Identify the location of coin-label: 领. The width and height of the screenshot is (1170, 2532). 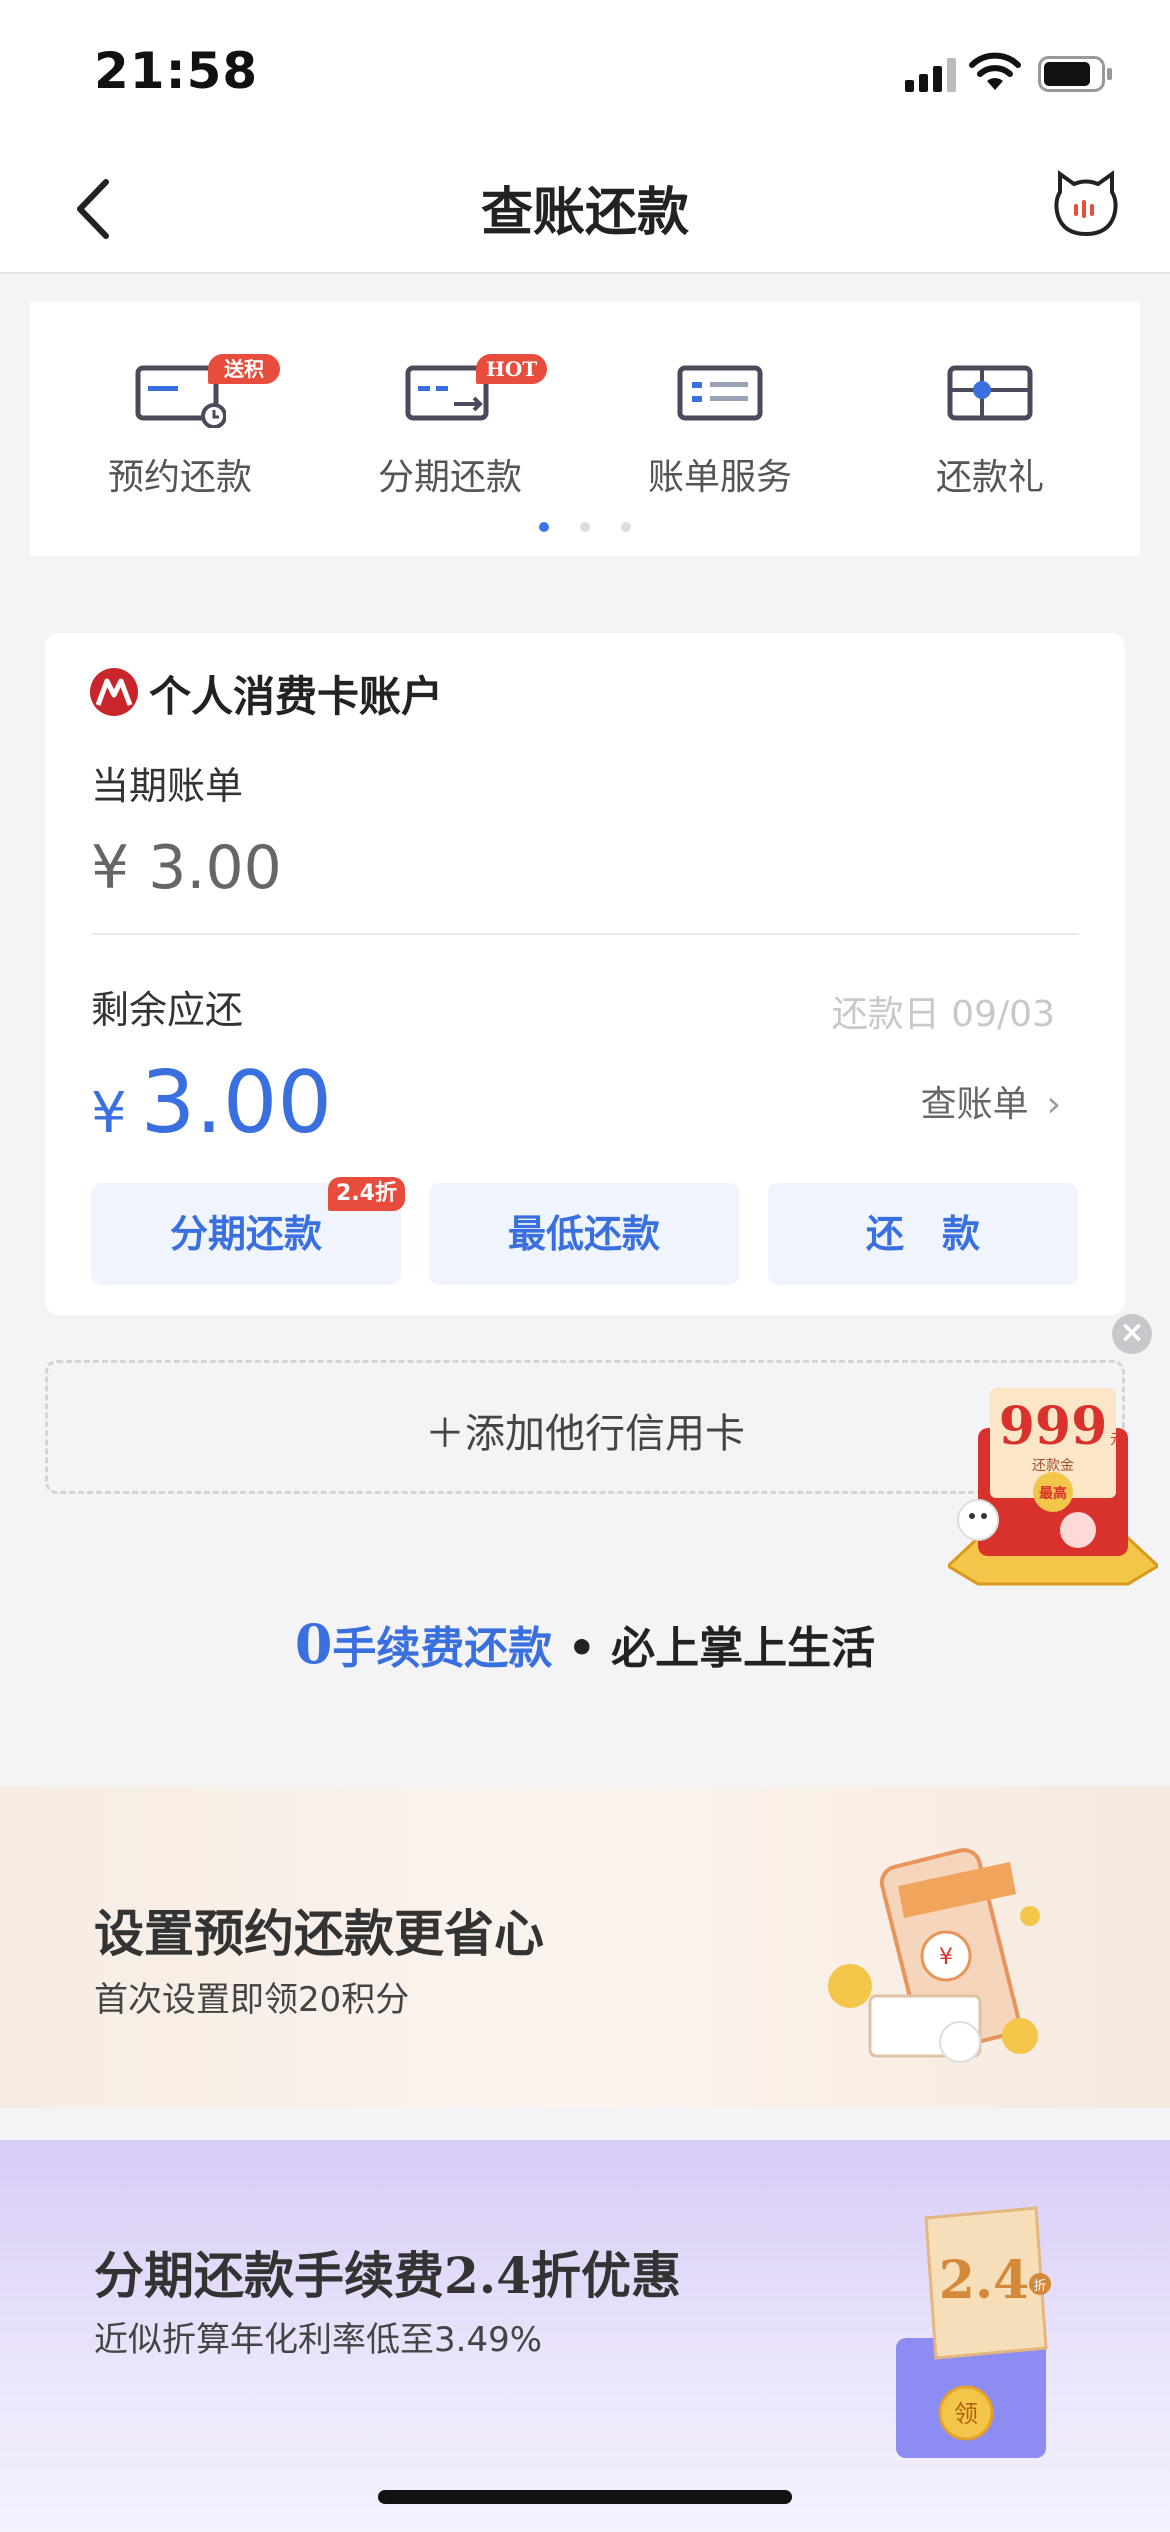
(966, 2414).